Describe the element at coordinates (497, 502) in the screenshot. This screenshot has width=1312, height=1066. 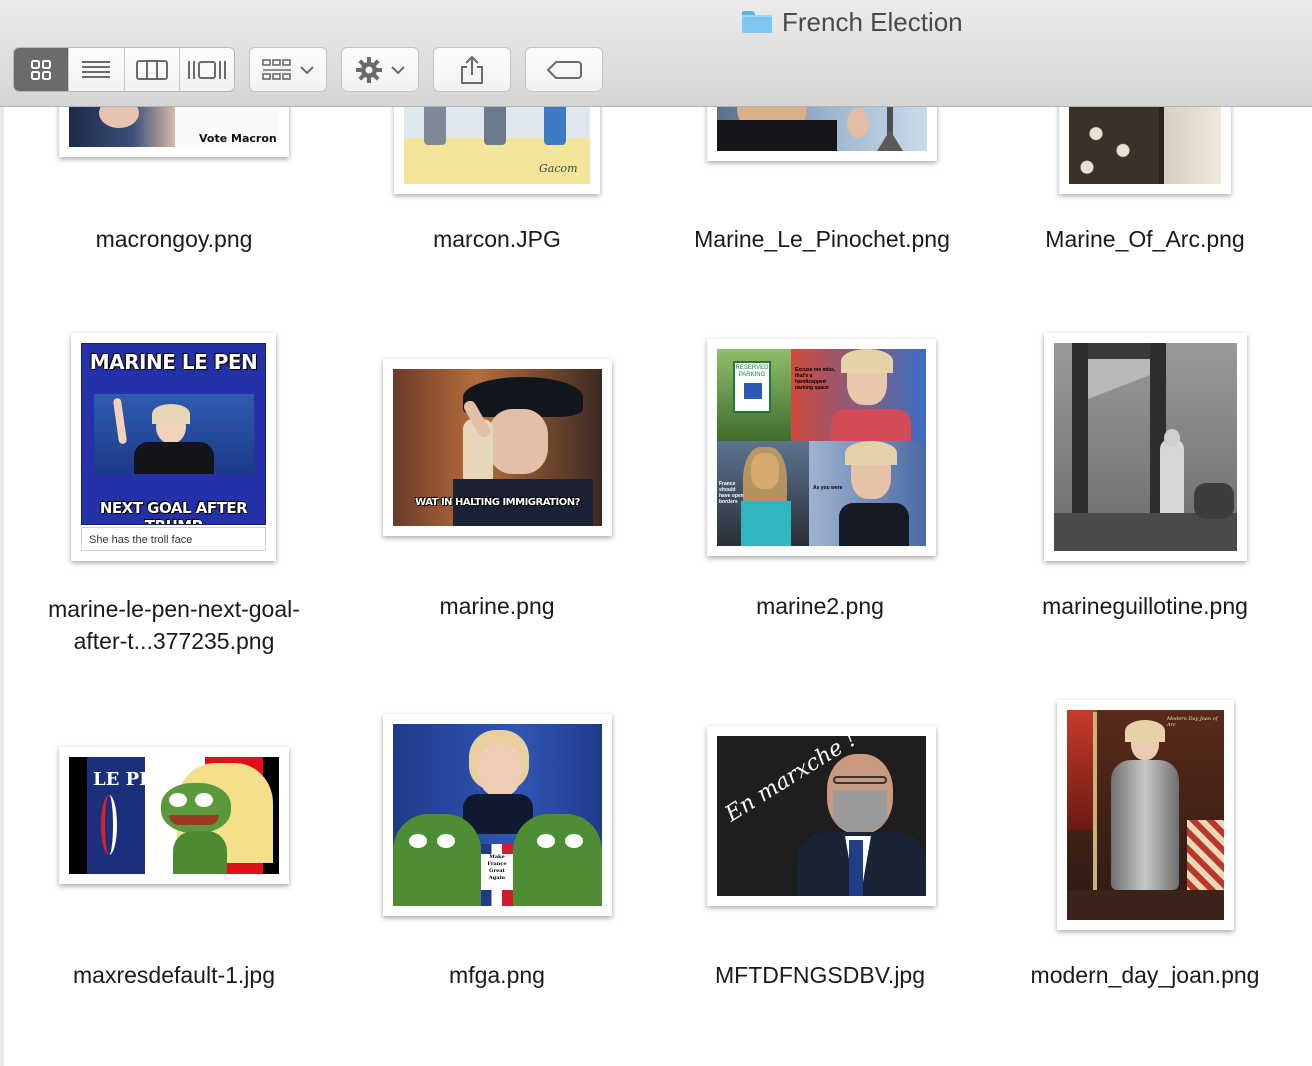
I see `meme-bottom-text: WAT IN HALTING IMMIGRATION?` at that location.